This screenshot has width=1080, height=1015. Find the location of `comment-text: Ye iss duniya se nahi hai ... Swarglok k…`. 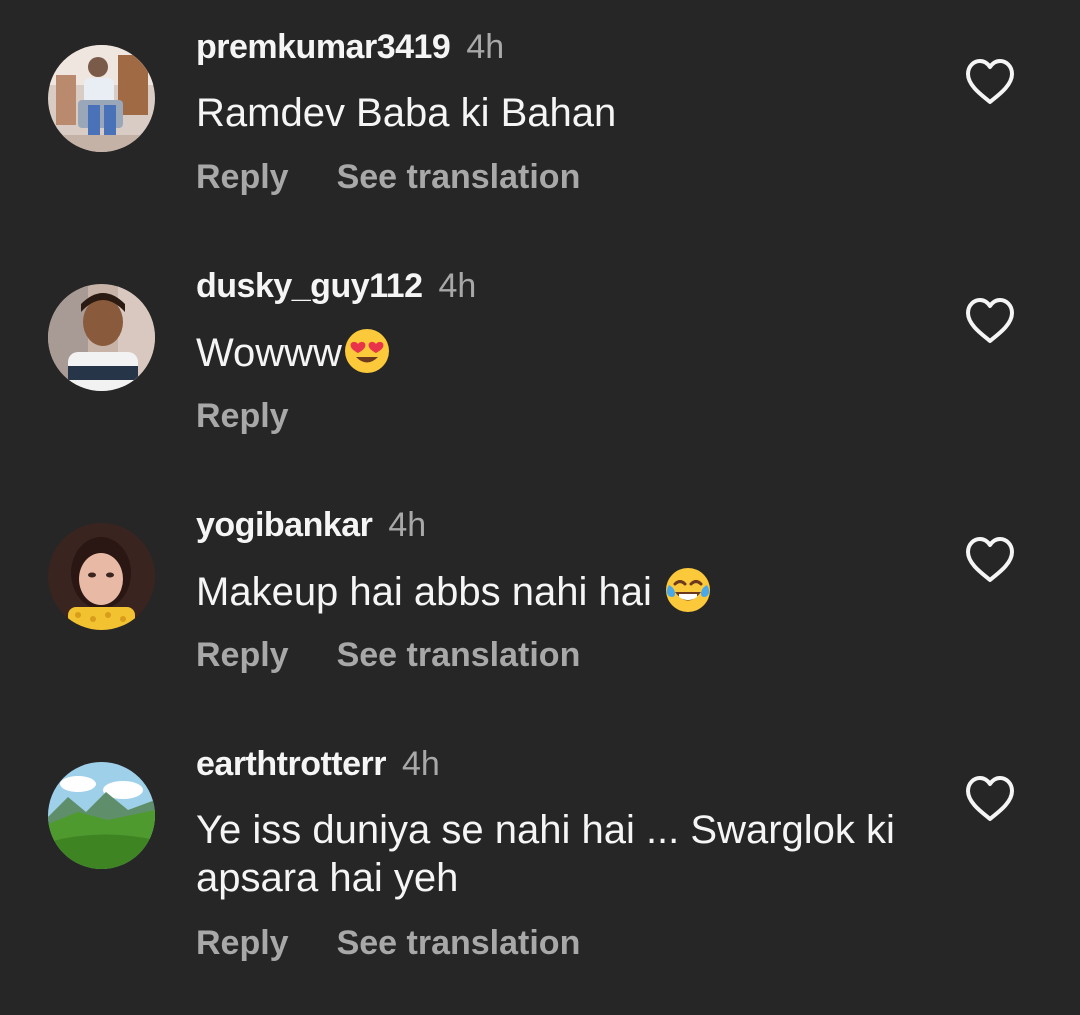

comment-text: Ye iss duniya se nahi hai ... Swarglok k… is located at coordinates (545, 854).